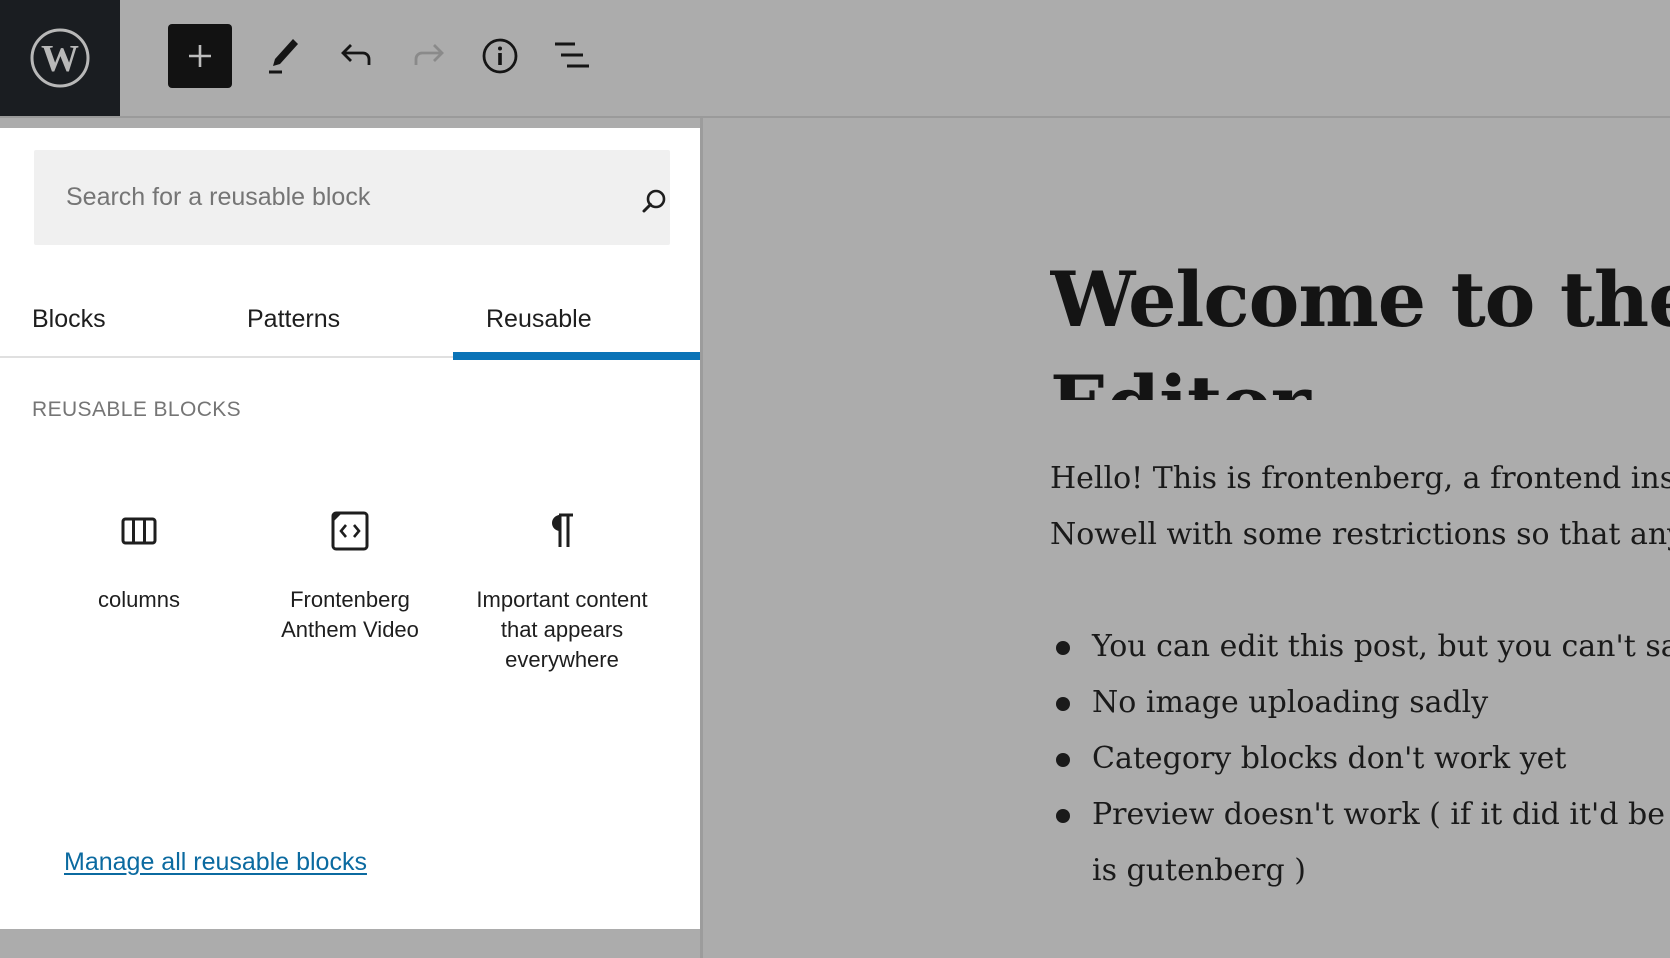 The width and height of the screenshot is (1670, 958). I want to click on post-title: Welcome to the Editor, so click(1360, 324).